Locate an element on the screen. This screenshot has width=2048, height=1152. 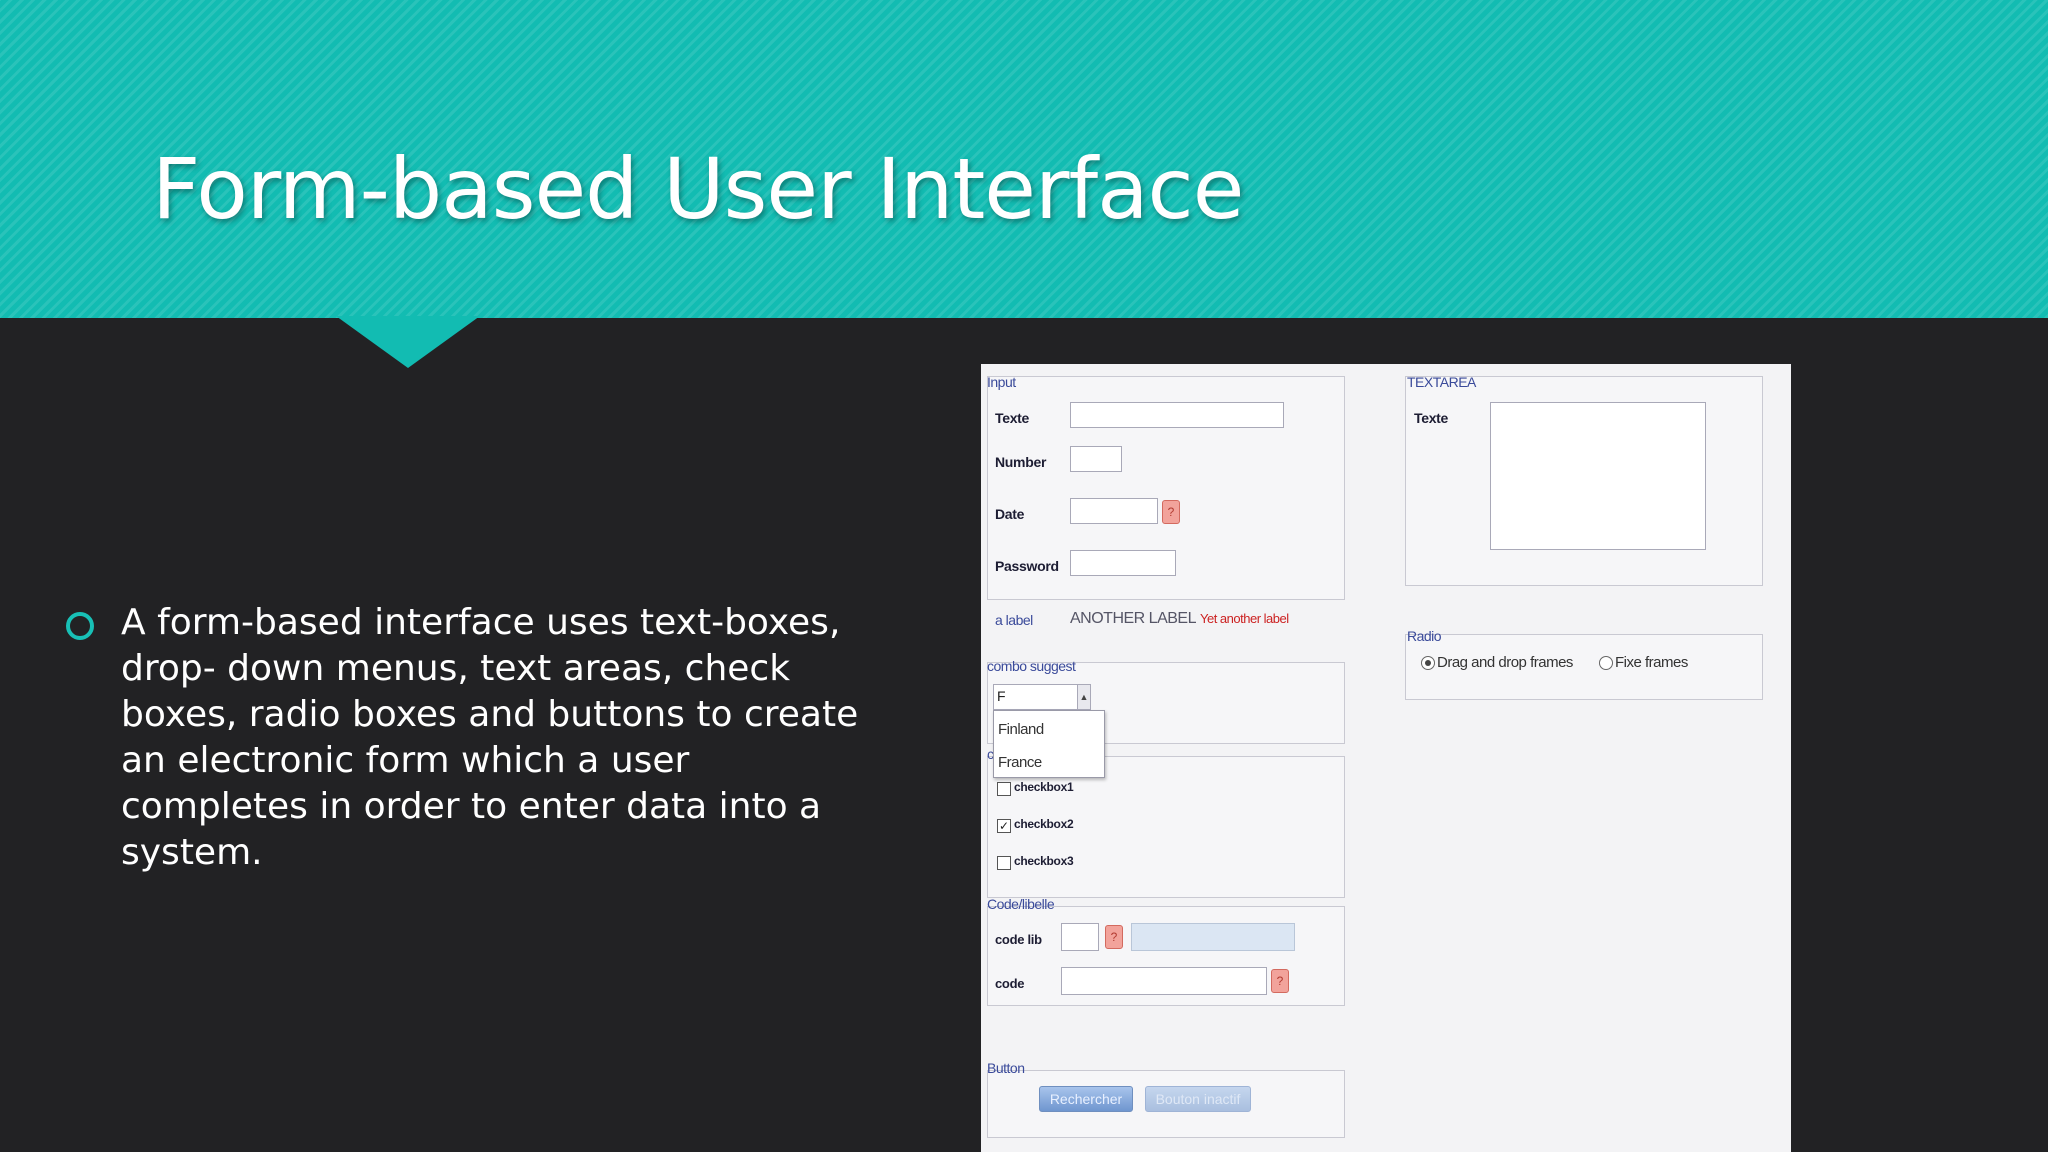
password-label: Password is located at coordinates (1027, 566).